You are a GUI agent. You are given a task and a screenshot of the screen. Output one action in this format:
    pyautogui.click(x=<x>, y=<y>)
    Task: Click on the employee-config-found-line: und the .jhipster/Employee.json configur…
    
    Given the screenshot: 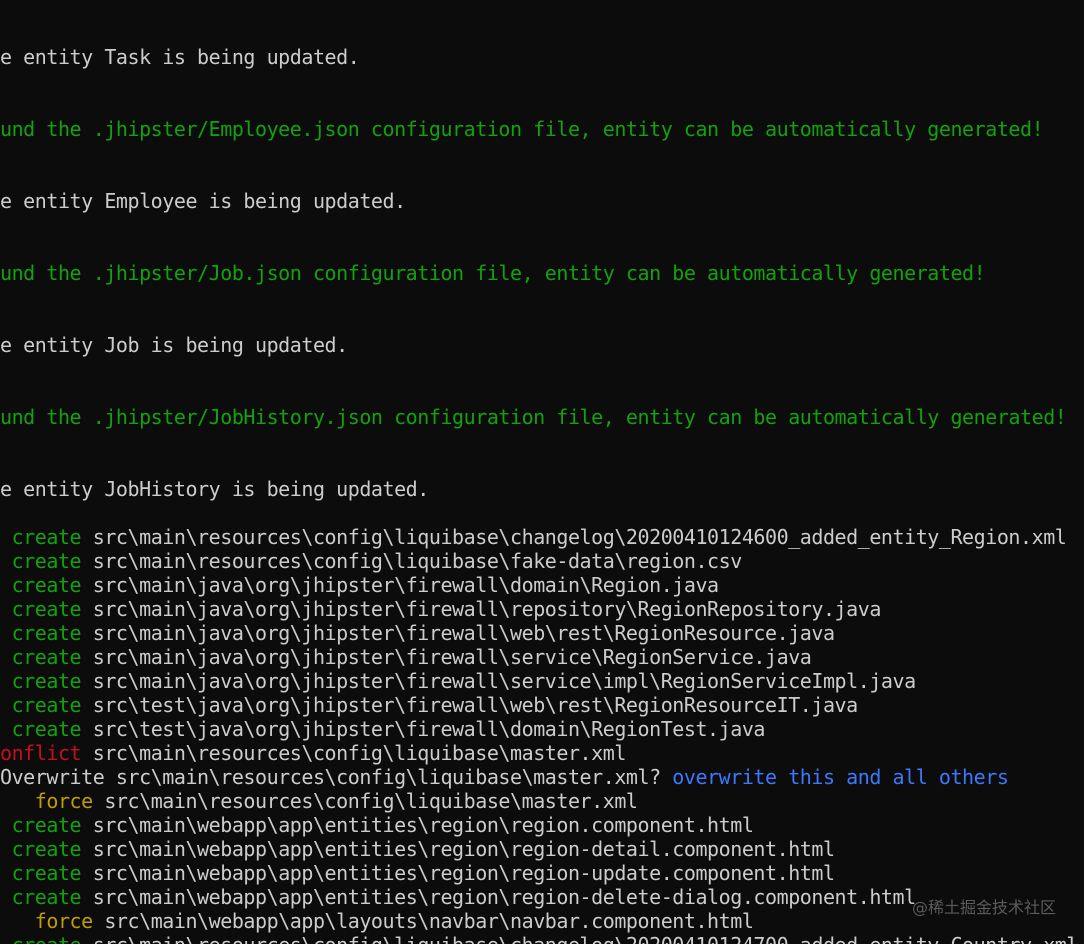 What is the action you would take?
    pyautogui.click(x=522, y=129)
    